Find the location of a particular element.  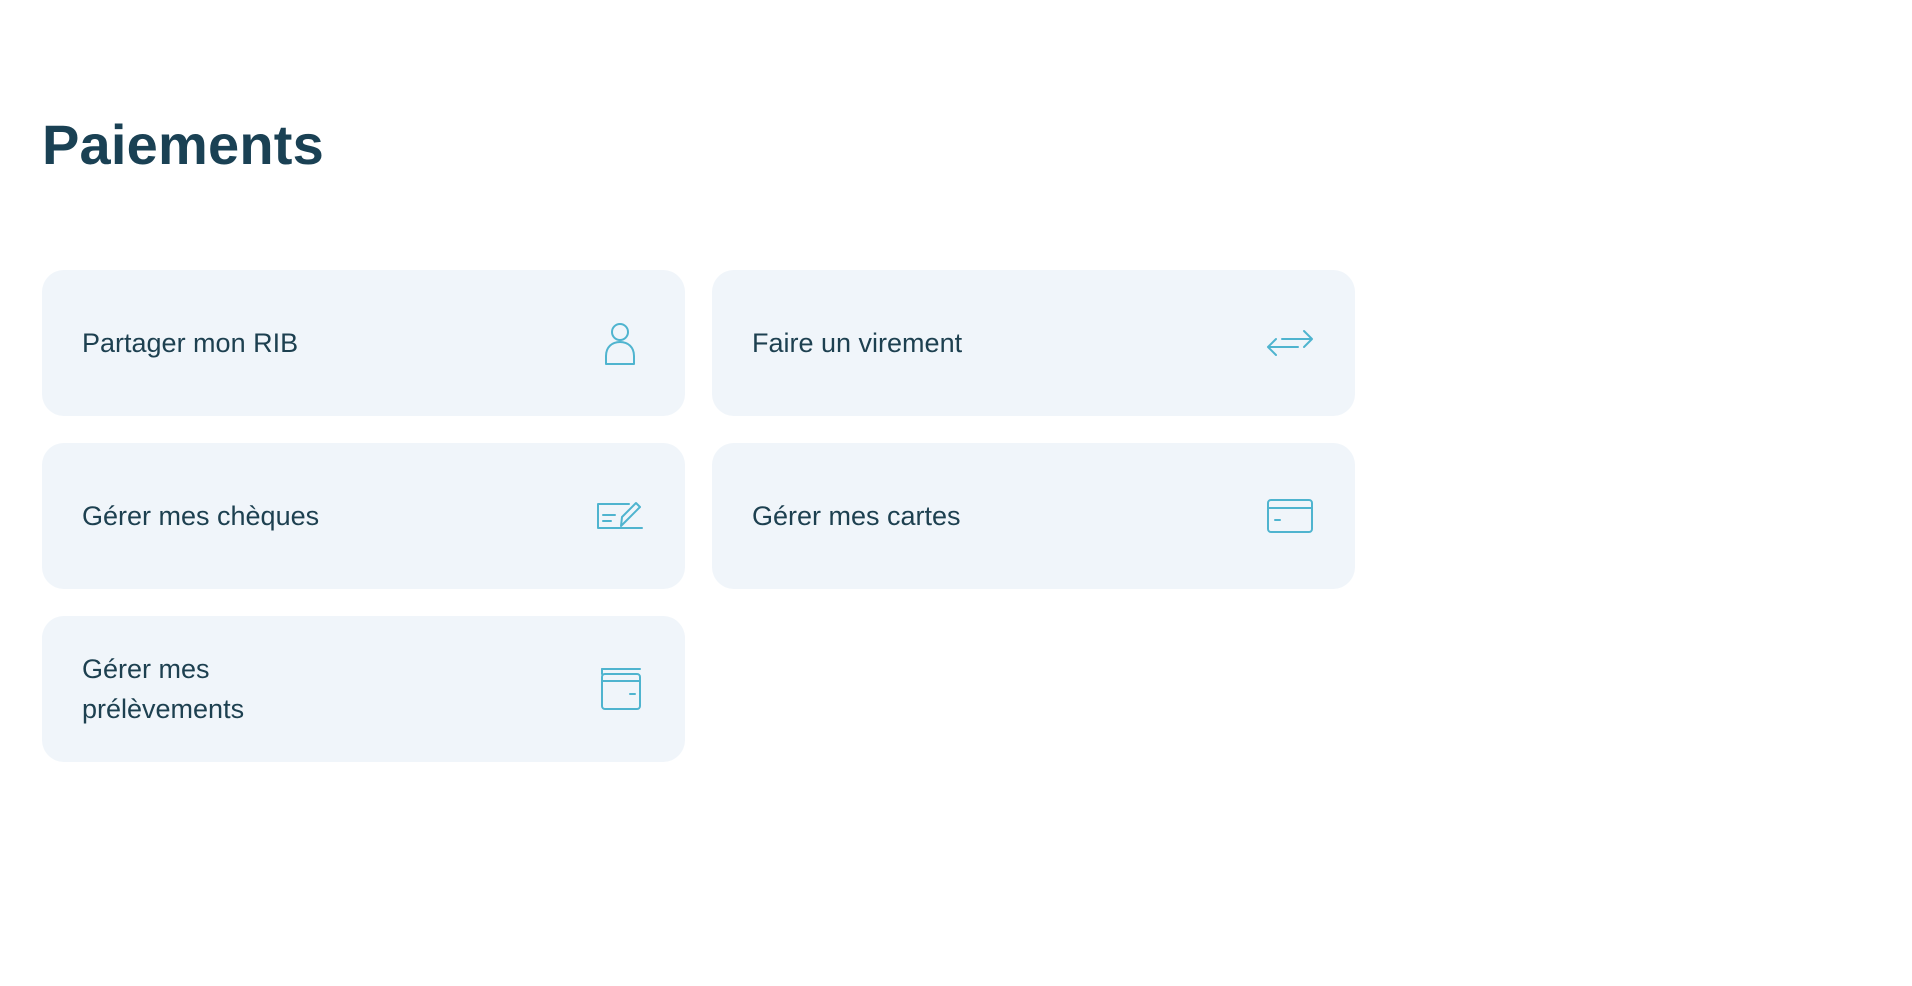

manage-cards-label: Gérer mes cartes is located at coordinates (856, 516).